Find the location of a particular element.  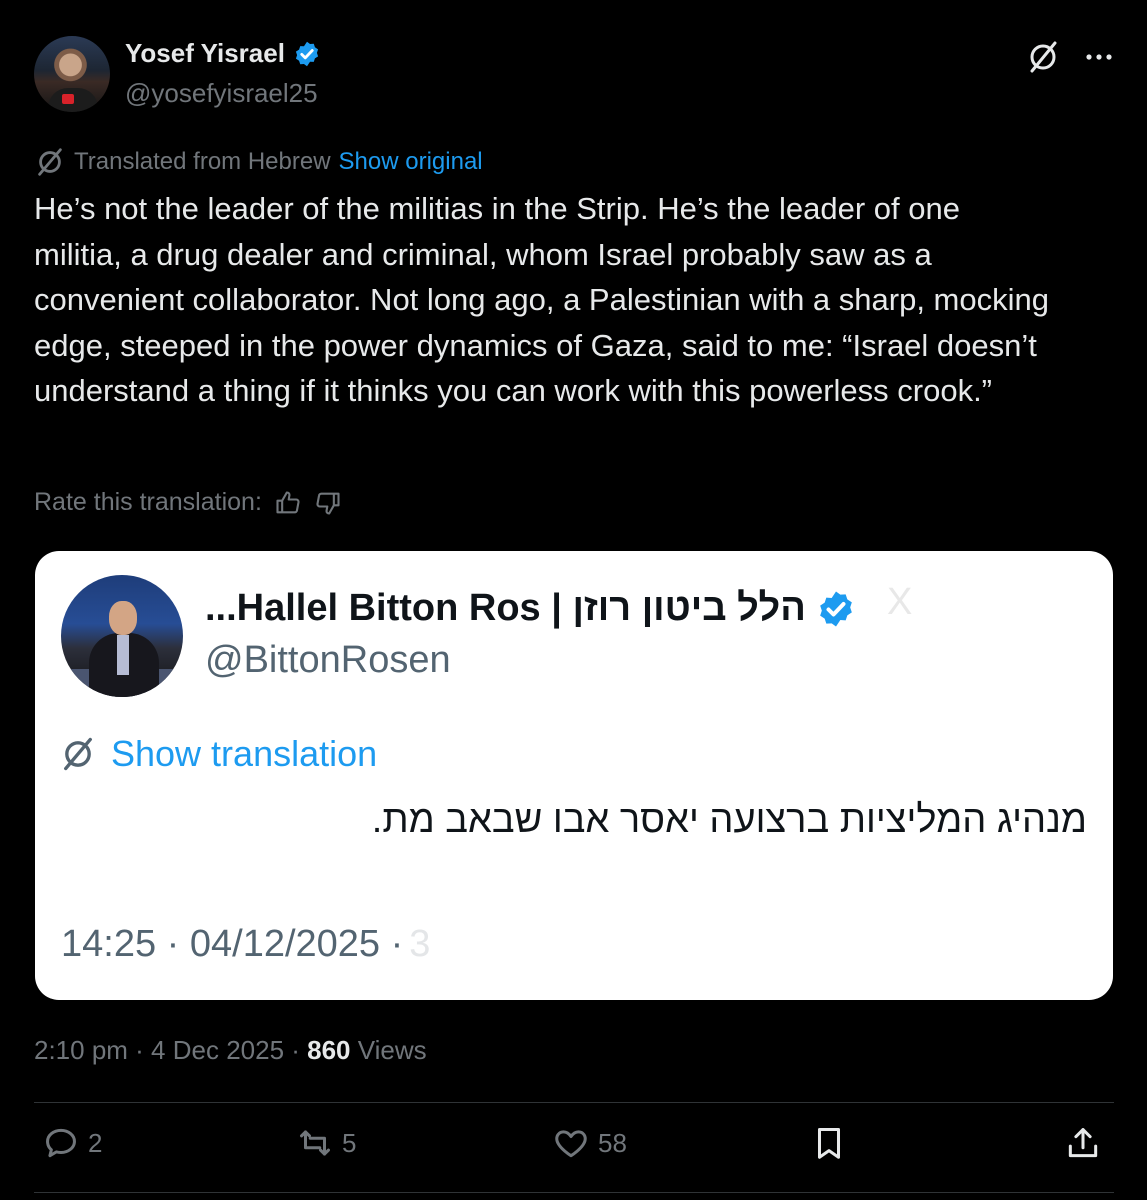

translation-bar: Translated from Hebrew Show original is located at coordinates (258, 162).